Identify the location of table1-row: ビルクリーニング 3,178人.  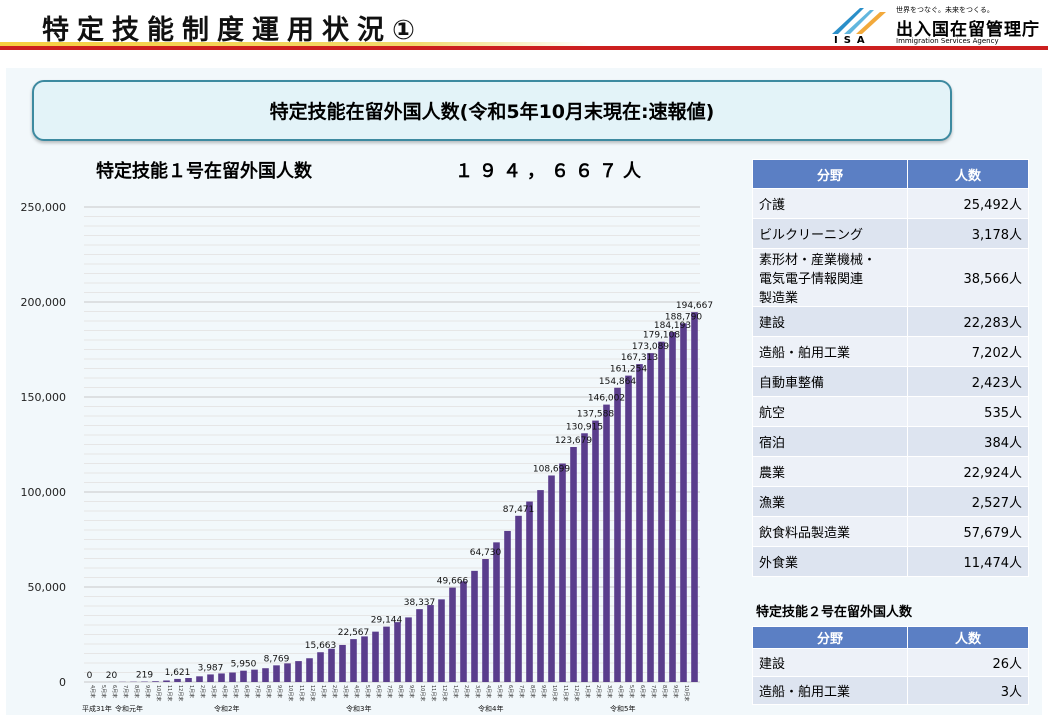
(890, 233).